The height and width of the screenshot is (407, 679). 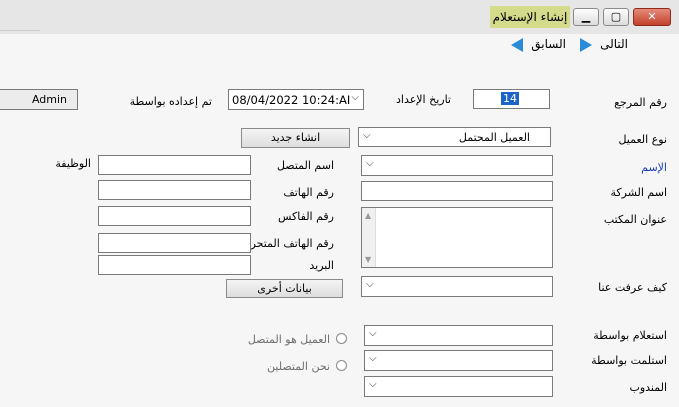 I want to click on ref-no-value: 14, so click(x=510, y=98).